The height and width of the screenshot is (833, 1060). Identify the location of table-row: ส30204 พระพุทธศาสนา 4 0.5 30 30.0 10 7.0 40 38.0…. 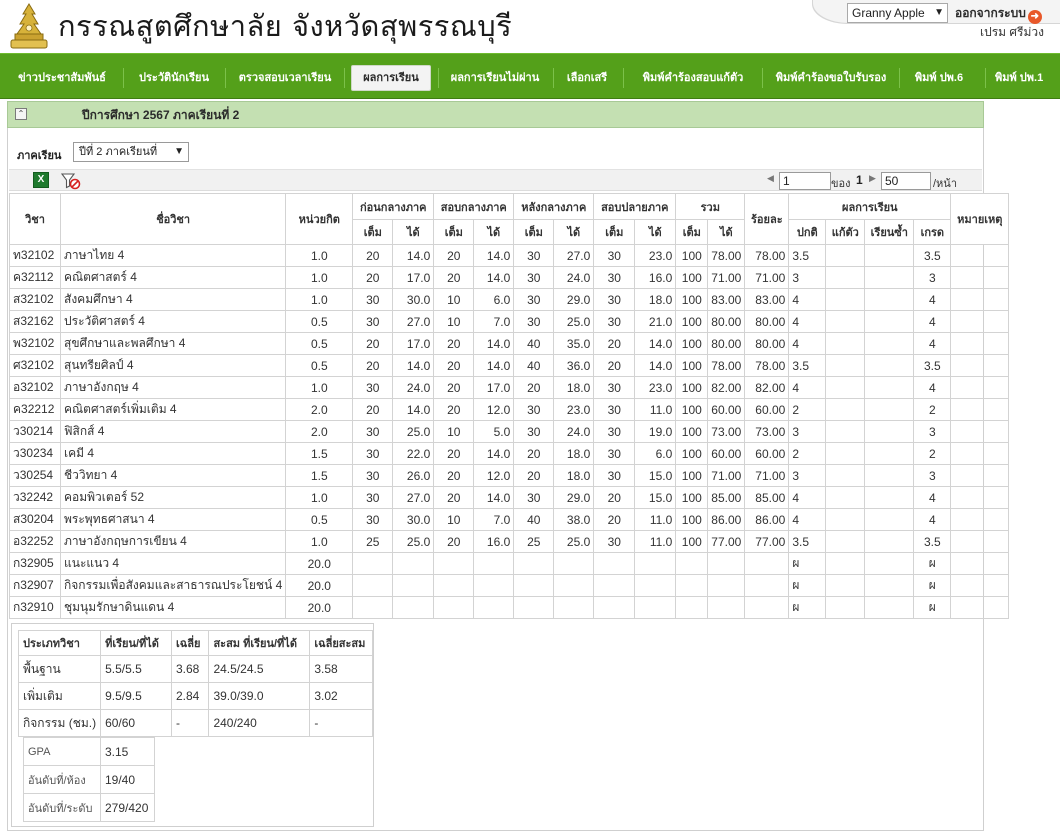
(509, 519).